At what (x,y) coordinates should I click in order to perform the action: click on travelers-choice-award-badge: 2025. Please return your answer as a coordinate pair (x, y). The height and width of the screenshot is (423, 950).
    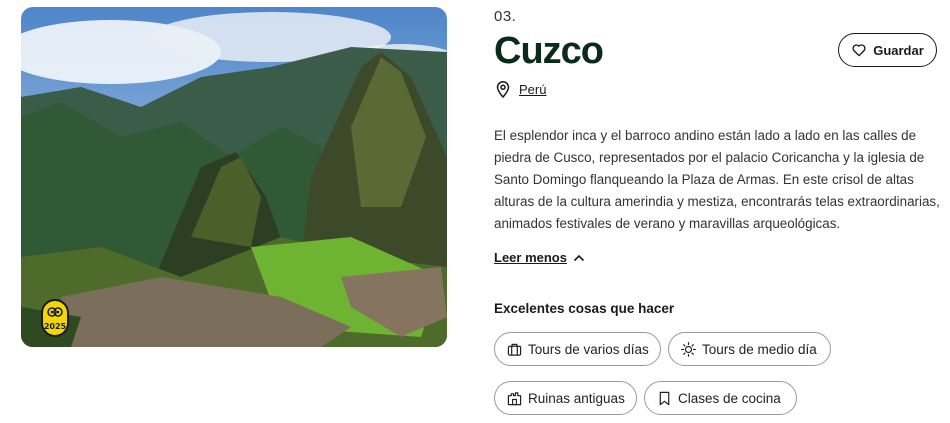
    Looking at the image, I should click on (55, 318).